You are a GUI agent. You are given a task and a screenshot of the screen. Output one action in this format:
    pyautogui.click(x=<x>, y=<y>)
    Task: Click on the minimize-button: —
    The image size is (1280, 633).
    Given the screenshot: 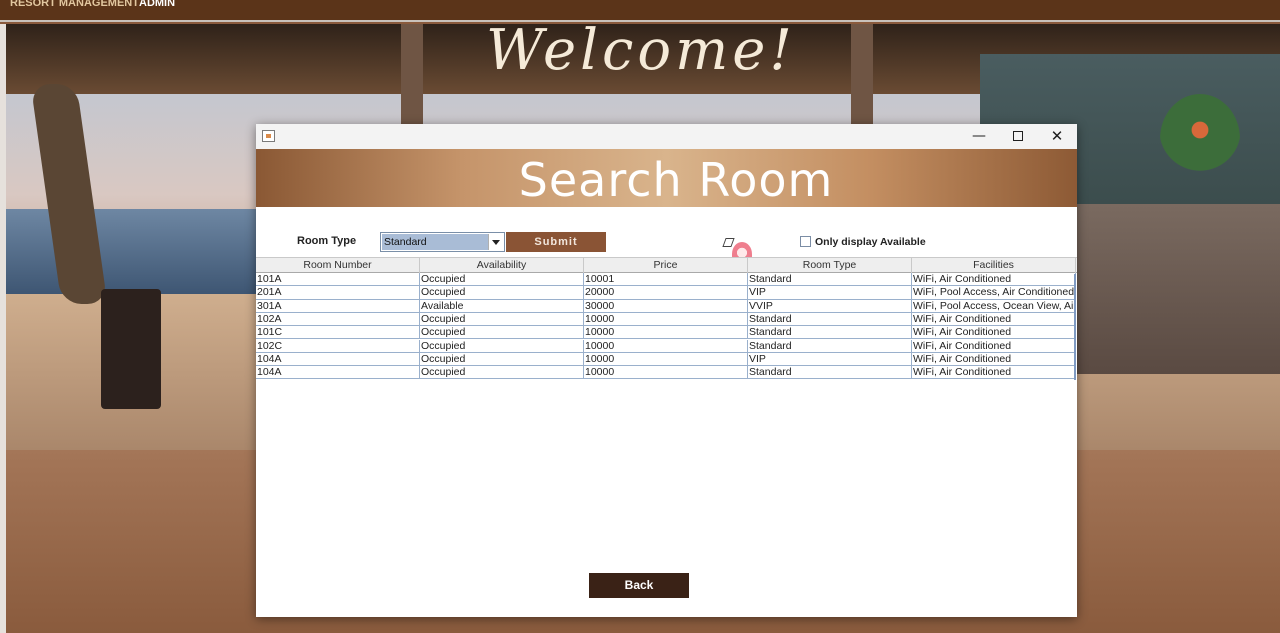 What is the action you would take?
    pyautogui.click(x=979, y=136)
    